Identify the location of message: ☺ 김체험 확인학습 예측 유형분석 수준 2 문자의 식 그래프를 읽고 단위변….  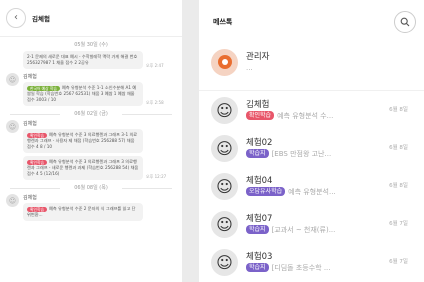
(91, 207).